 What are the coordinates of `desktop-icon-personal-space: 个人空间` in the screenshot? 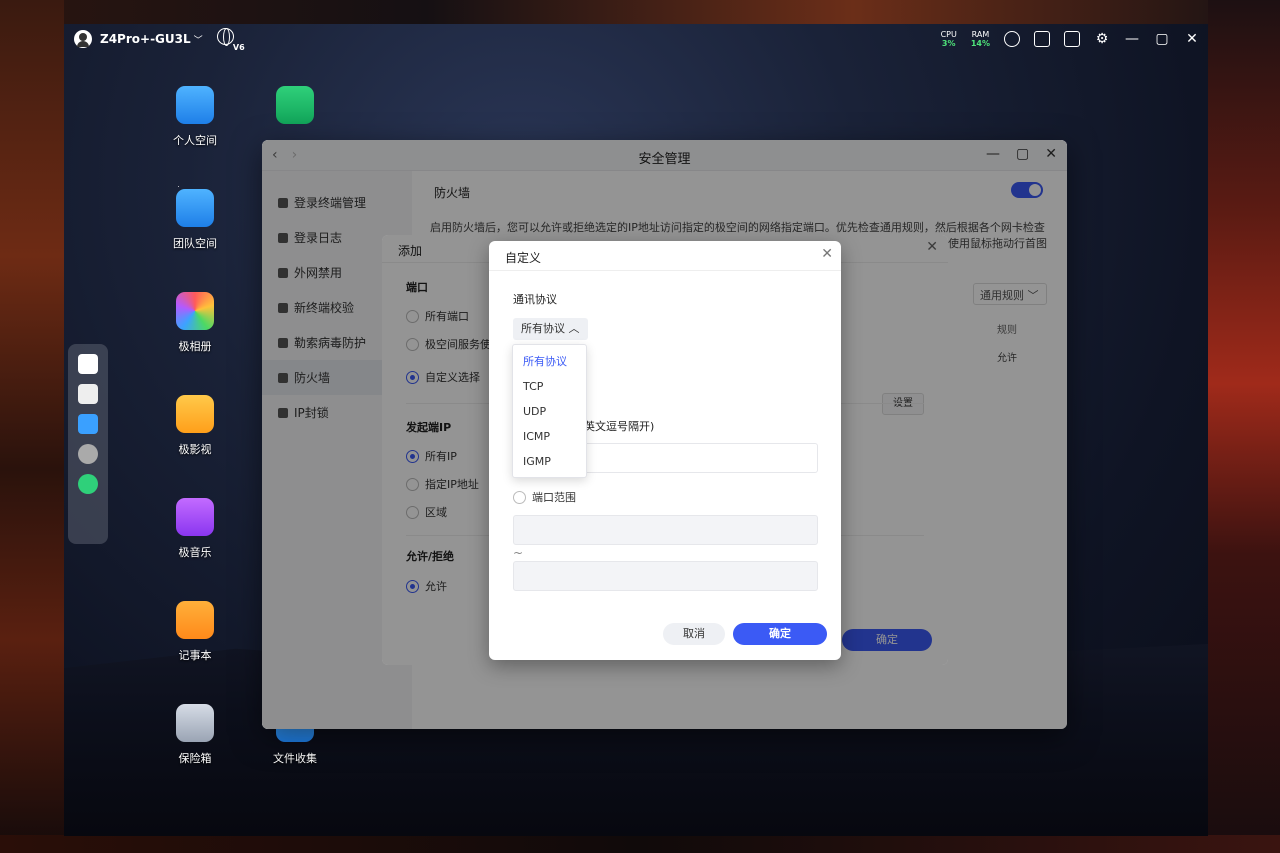 It's located at (195, 117).